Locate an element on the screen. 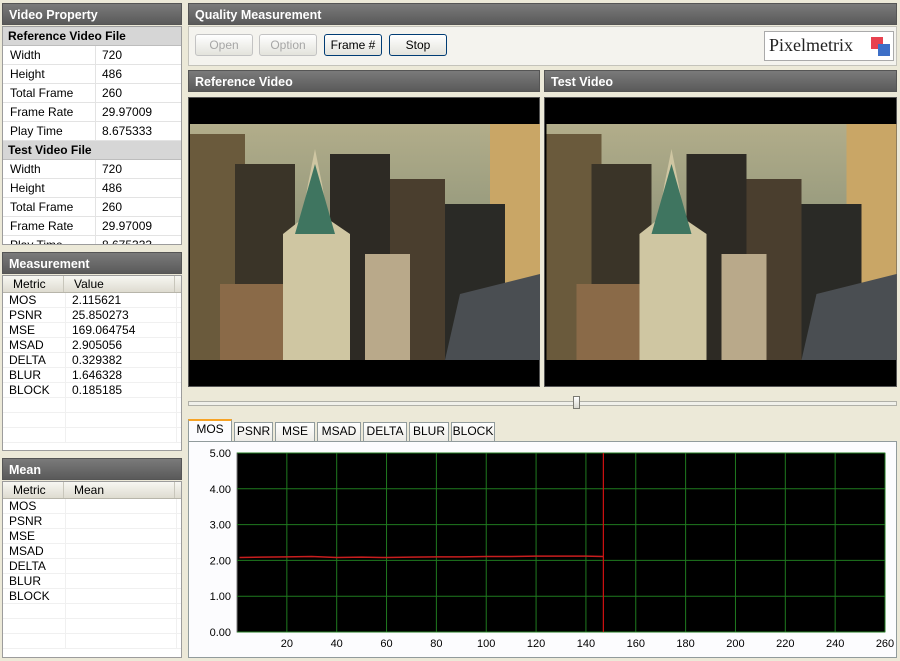  table-row: BLOCK is located at coordinates (92, 596).